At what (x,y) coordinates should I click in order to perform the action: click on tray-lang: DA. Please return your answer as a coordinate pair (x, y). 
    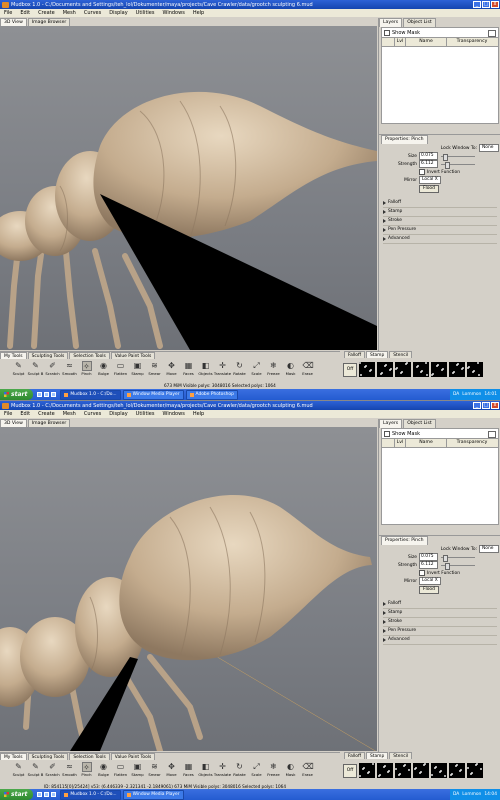
    Looking at the image, I should click on (456, 794).